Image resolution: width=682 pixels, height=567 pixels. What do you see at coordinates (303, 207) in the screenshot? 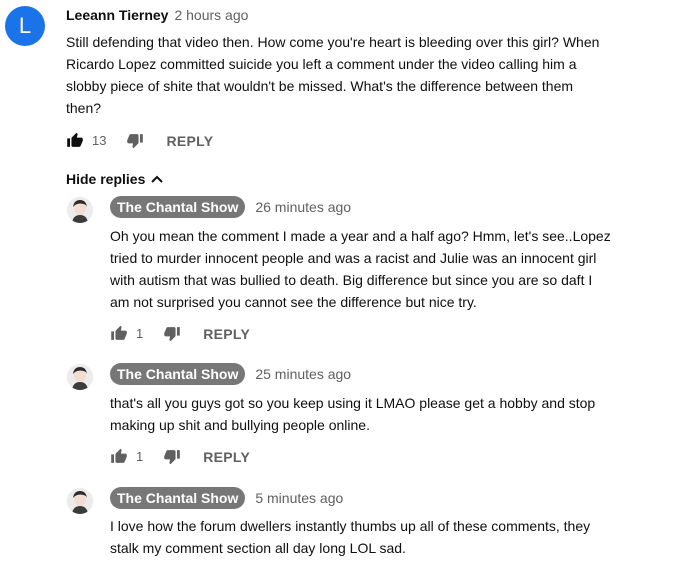
I see `reply-time: 26 minutes ago` at bounding box center [303, 207].